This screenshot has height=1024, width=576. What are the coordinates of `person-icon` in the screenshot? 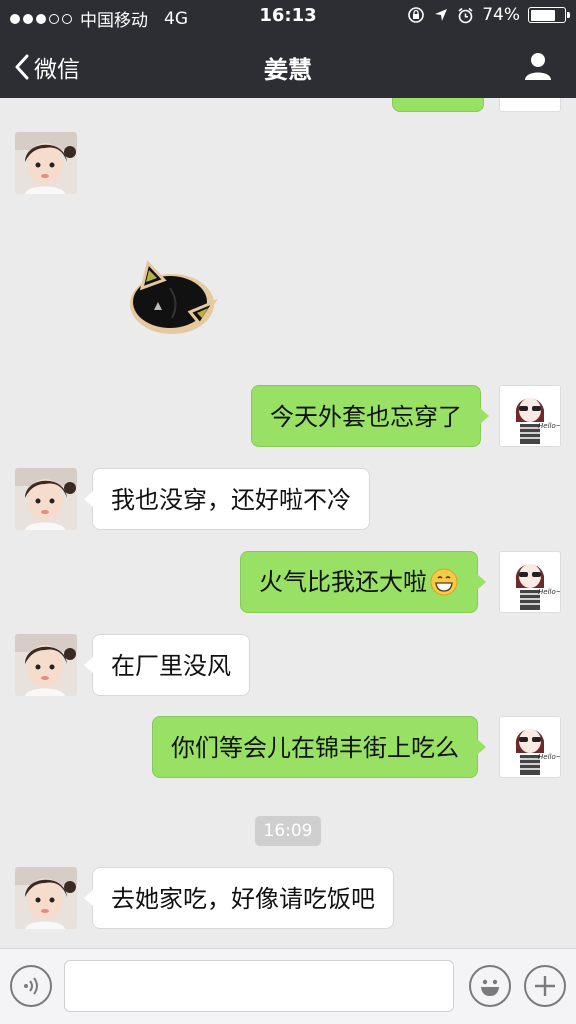 It's located at (538, 66).